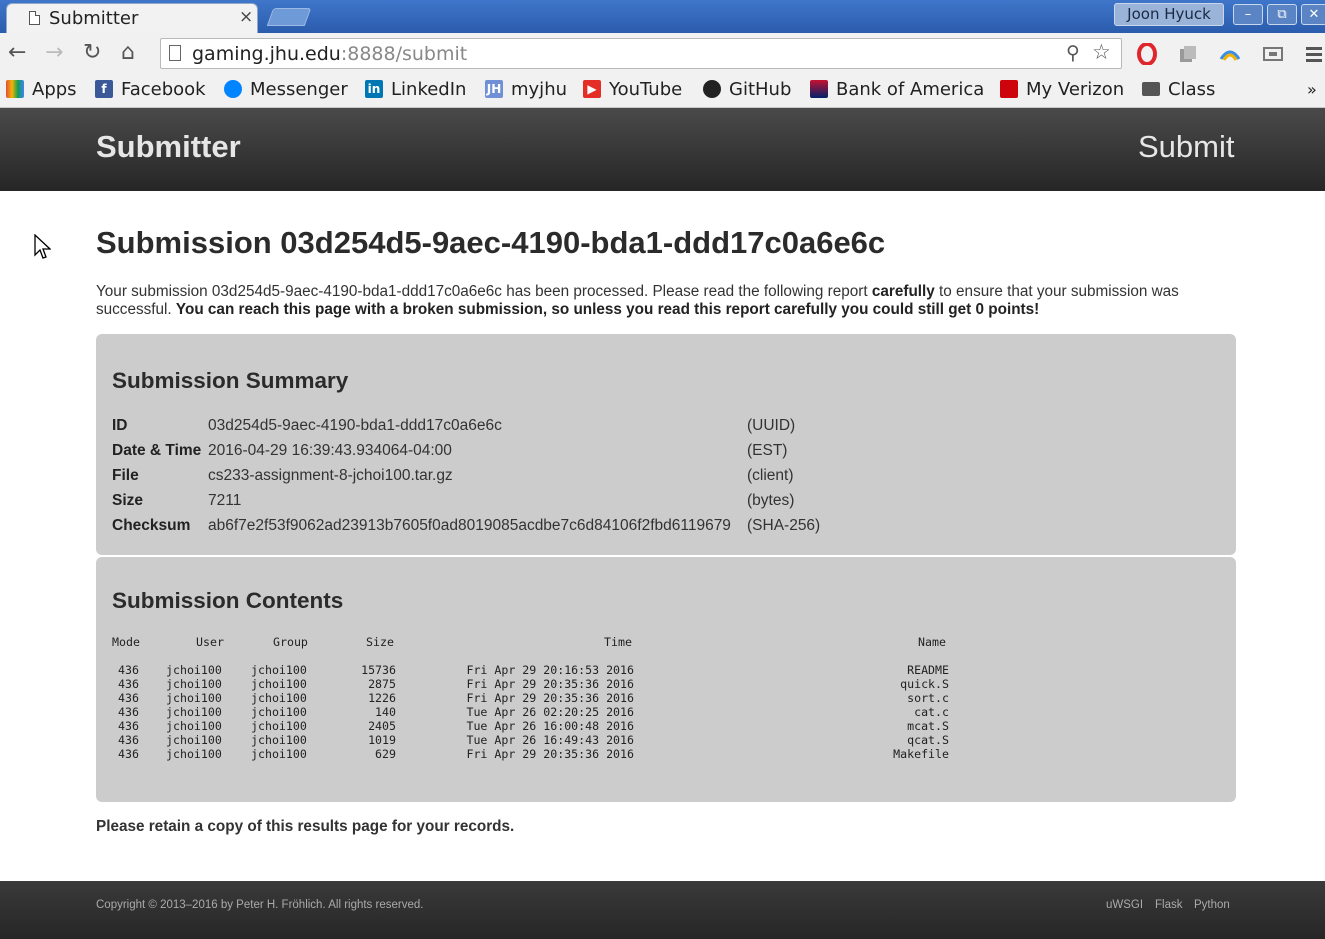 The height and width of the screenshot is (939, 1325). Describe the element at coordinates (1124, 905) in the screenshot. I see `footer-link-uwsgi: uWSGI` at that location.